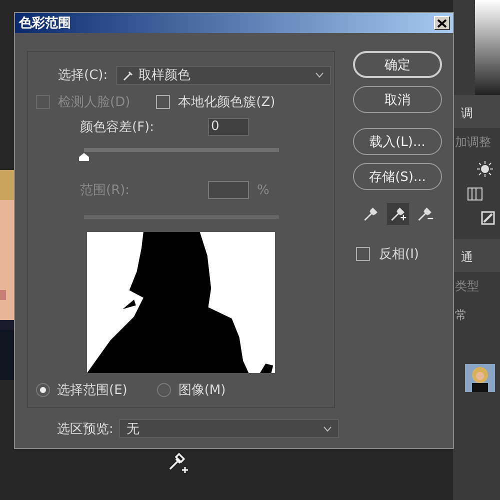  What do you see at coordinates (485, 169) in the screenshot?
I see `sun-icon` at bounding box center [485, 169].